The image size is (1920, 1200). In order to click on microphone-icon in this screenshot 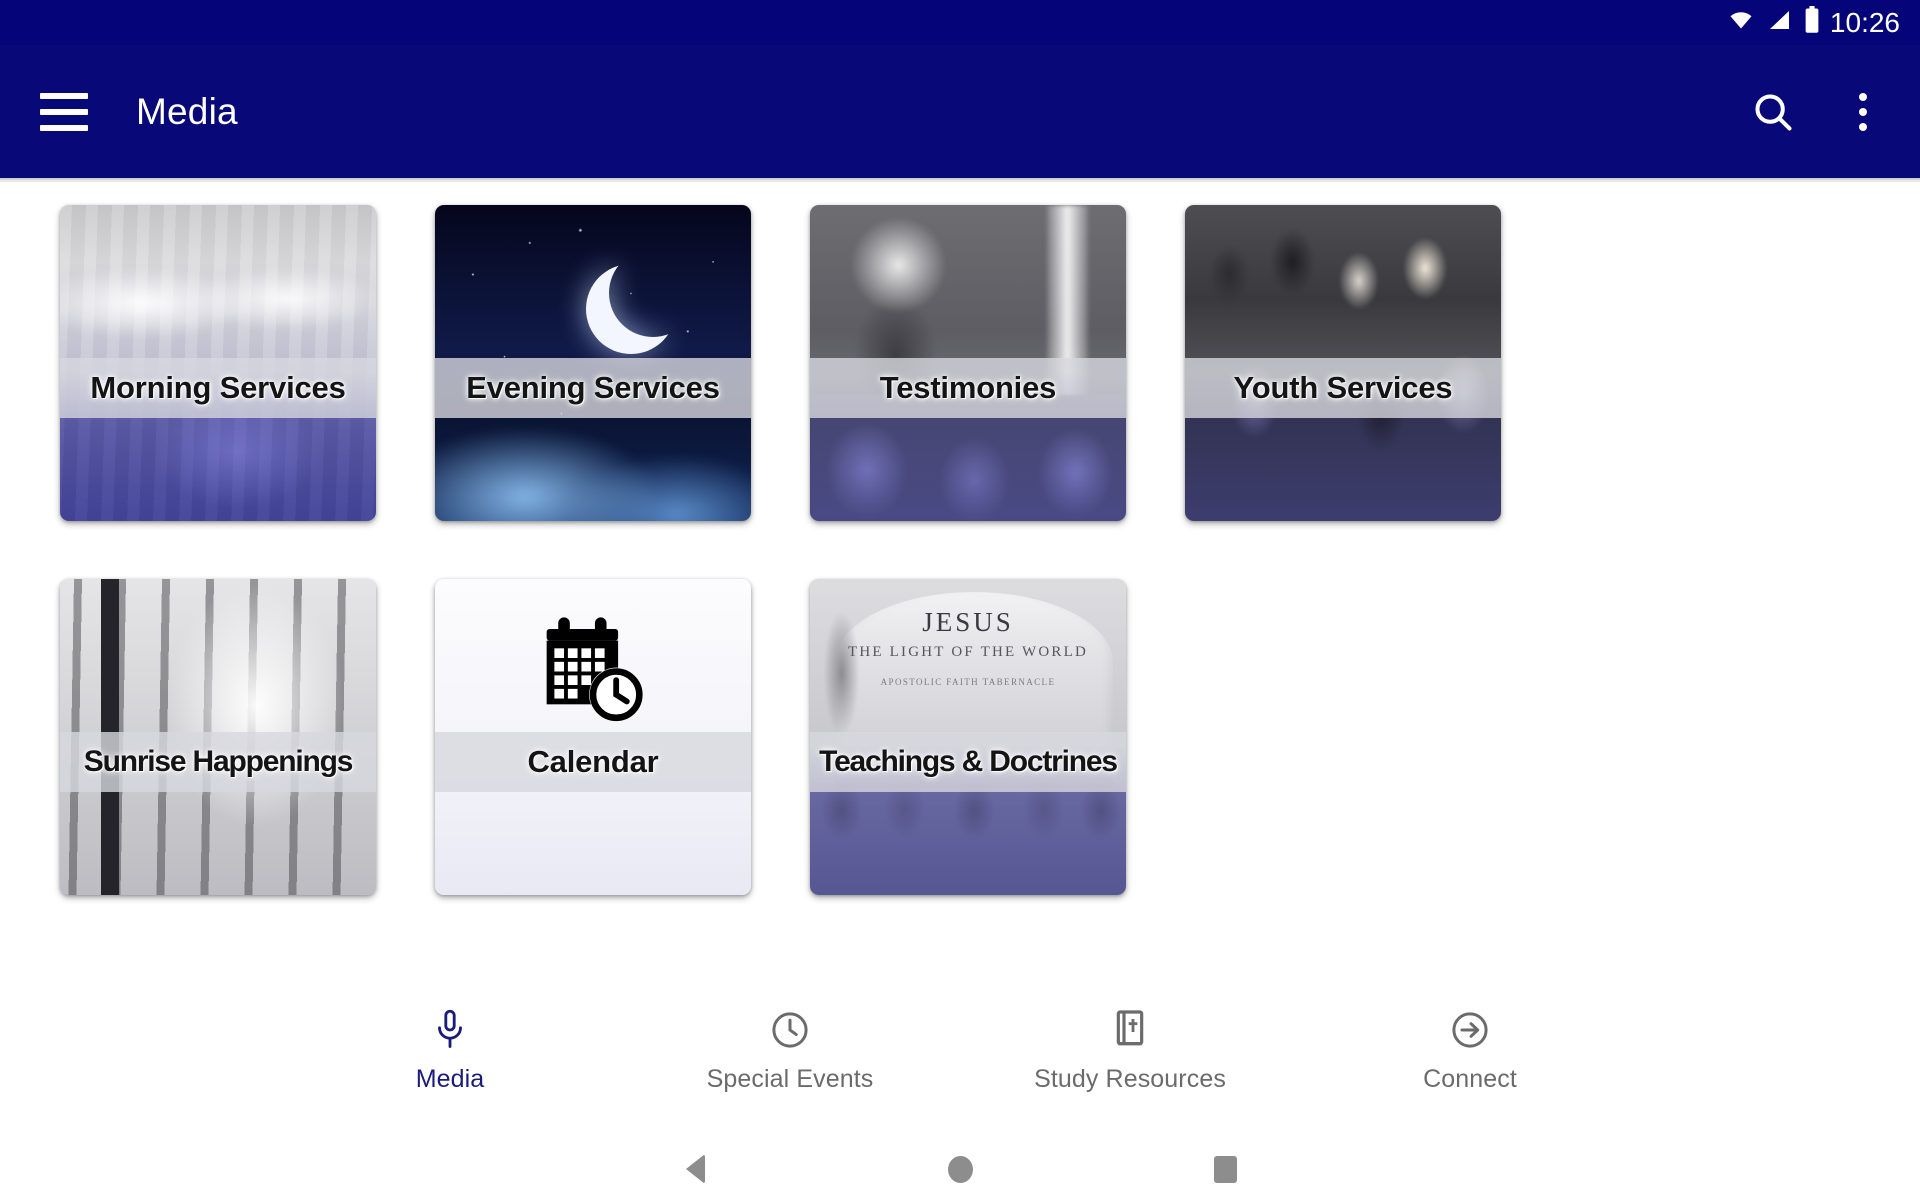, I will do `click(450, 1030)`.